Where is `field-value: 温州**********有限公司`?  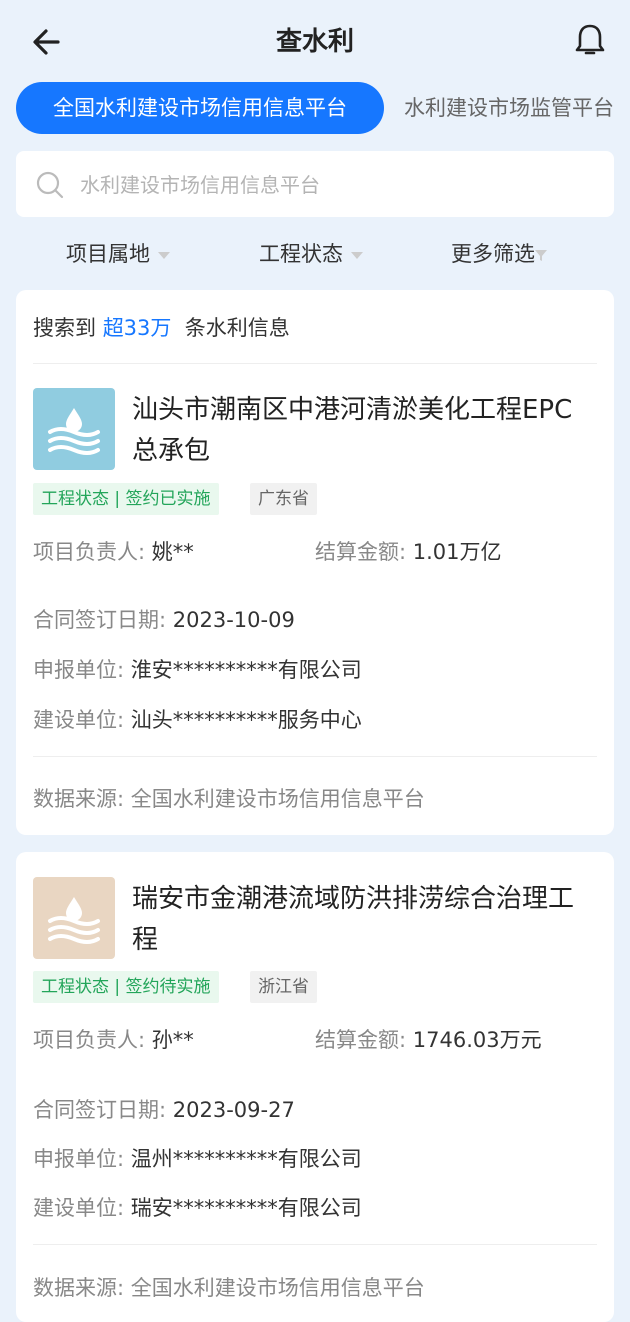
field-value: 温州**********有限公司 is located at coordinates (246, 1159).